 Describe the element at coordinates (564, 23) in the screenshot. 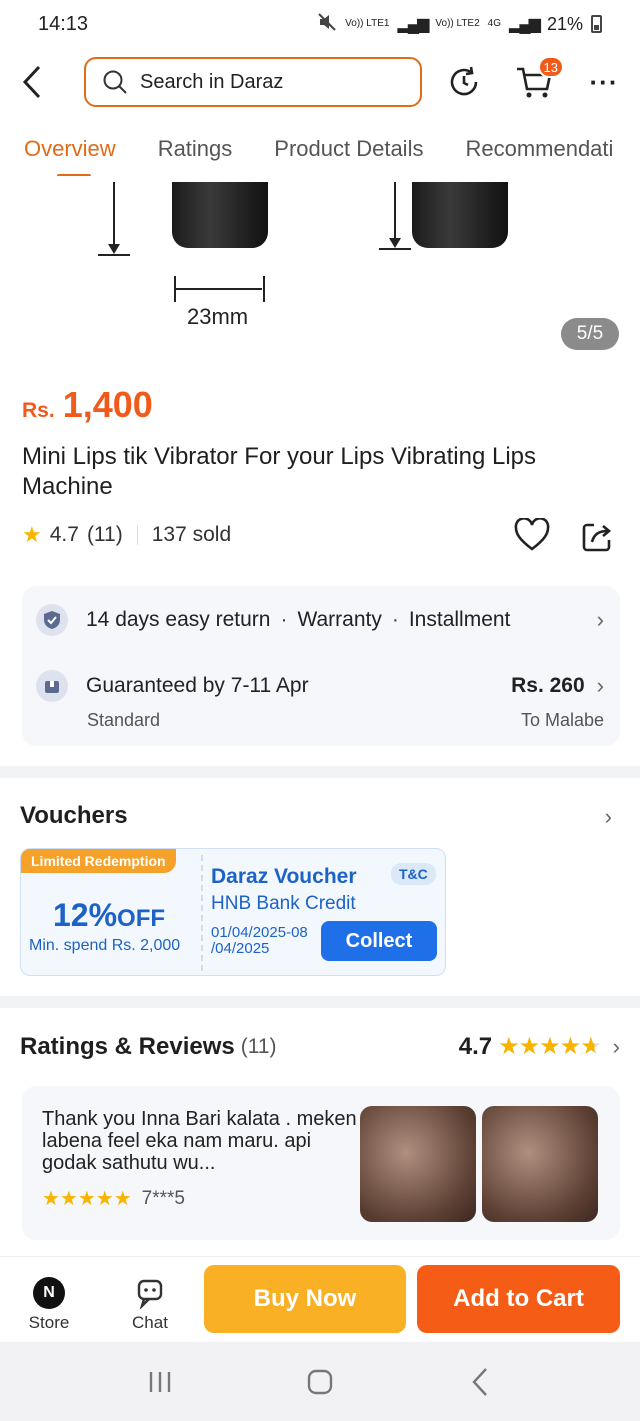

I see `battery-percent: 21%` at that location.